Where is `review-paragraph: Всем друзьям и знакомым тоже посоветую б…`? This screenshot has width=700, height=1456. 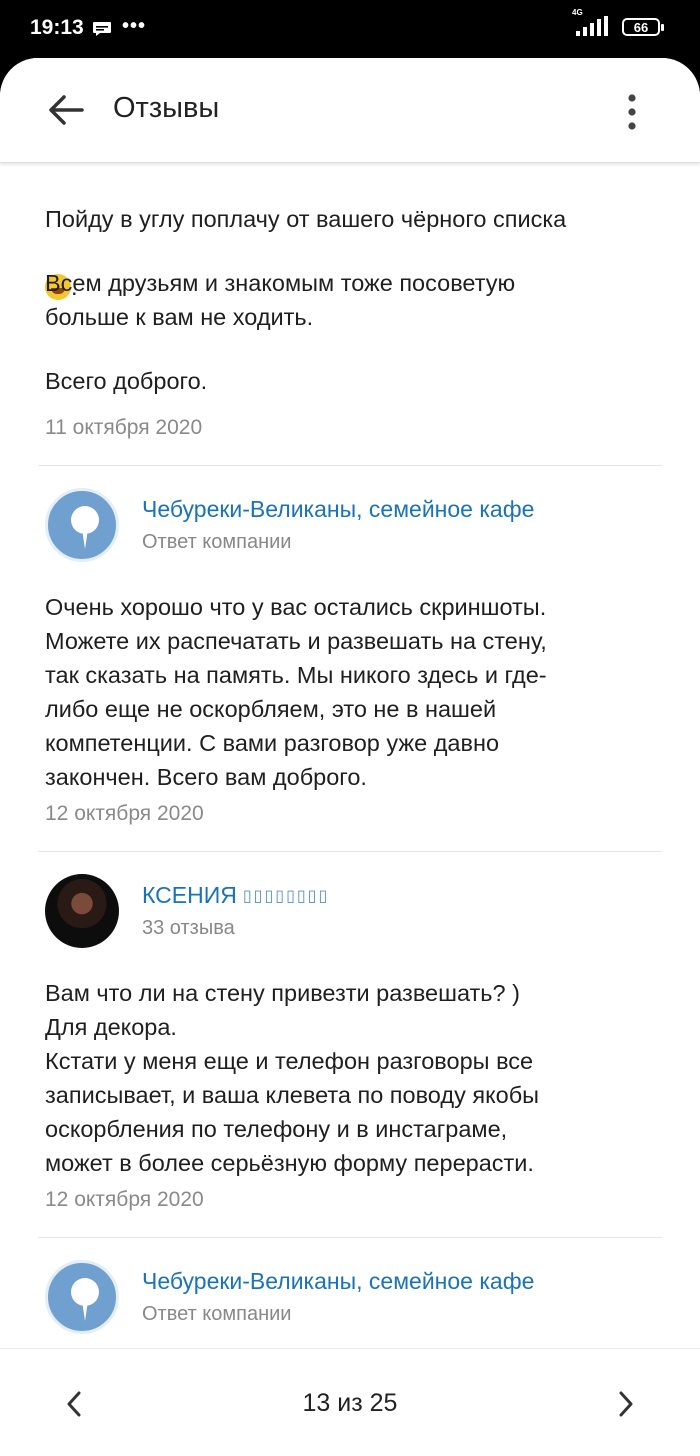 review-paragraph: Всем друзьям и знакомым тоже посоветую б… is located at coordinates (280, 300).